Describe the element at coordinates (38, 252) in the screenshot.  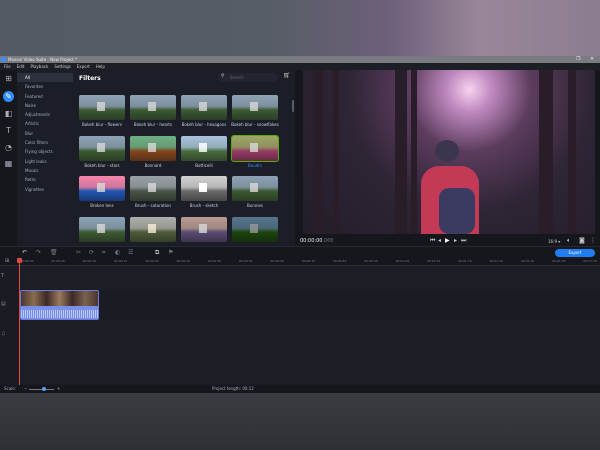
I see `redo-icon: ↷` at that location.